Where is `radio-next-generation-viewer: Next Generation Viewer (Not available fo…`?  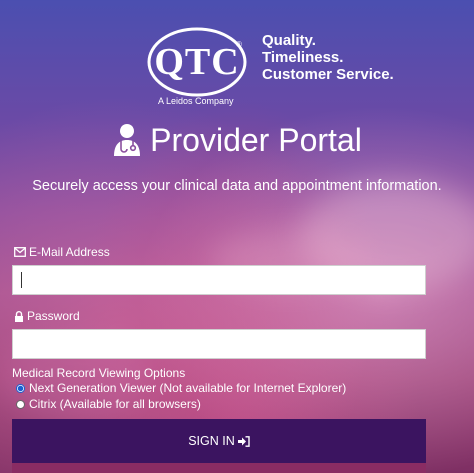
radio-next-generation-viewer: Next Generation Viewer (Not available fo… is located at coordinates (181, 388).